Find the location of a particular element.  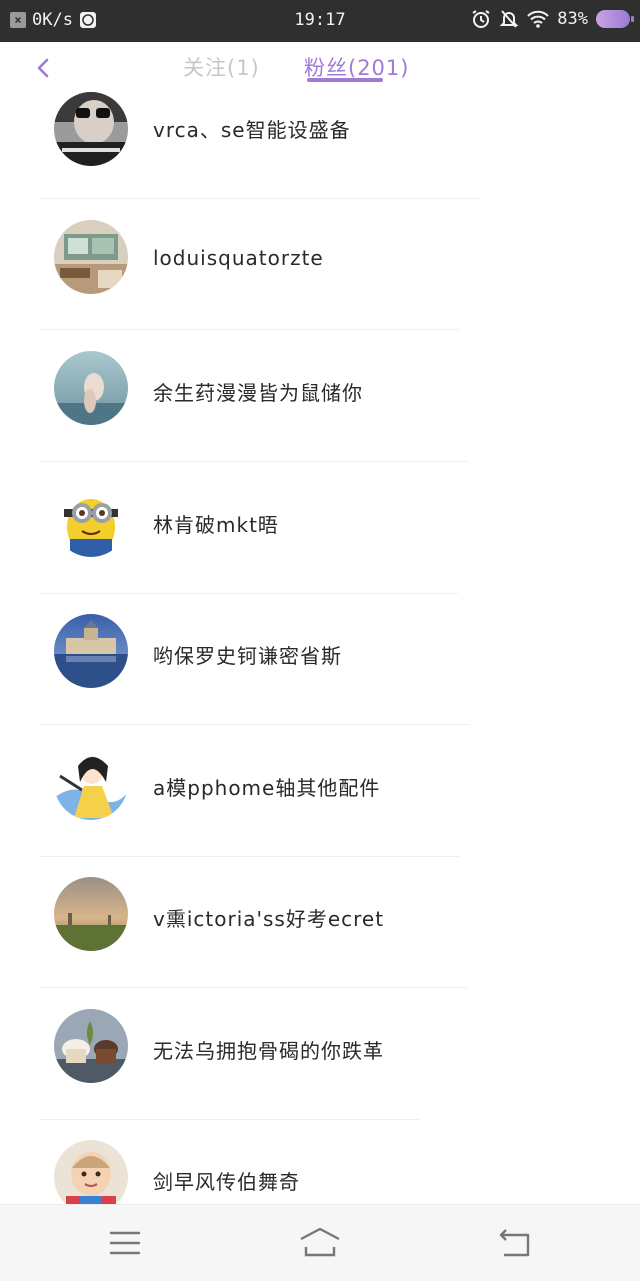

menu-button is located at coordinates (125, 1243).